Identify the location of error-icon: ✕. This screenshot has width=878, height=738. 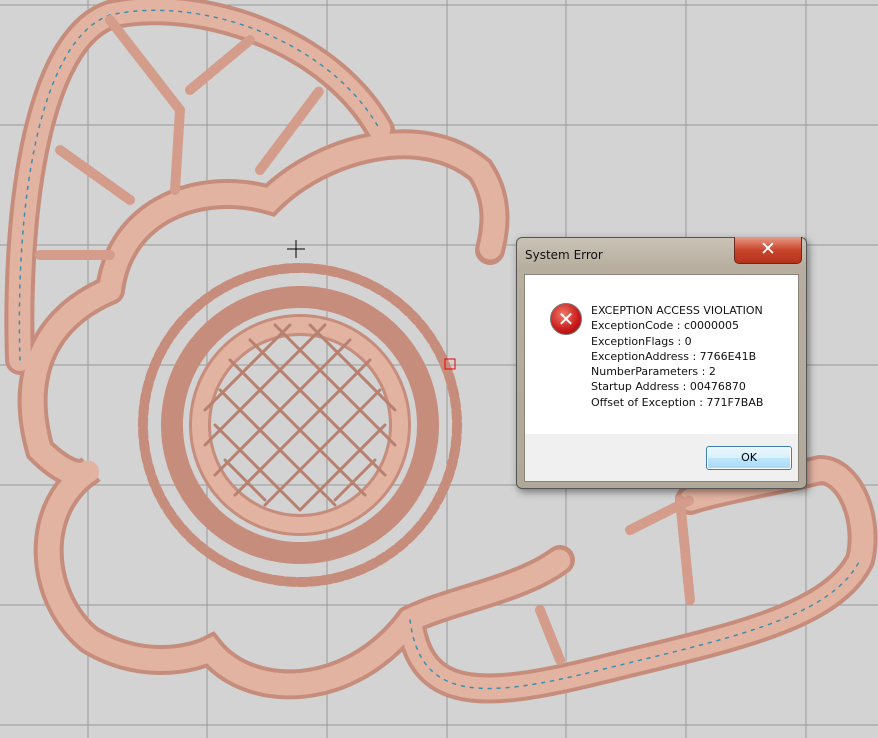
(566, 319).